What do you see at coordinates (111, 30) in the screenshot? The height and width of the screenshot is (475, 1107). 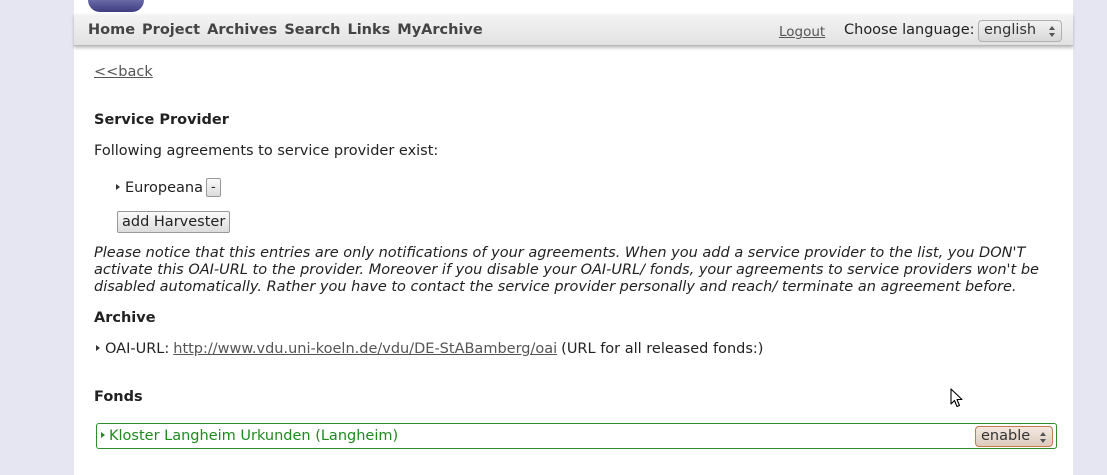 I see `nav-home: Home` at bounding box center [111, 30].